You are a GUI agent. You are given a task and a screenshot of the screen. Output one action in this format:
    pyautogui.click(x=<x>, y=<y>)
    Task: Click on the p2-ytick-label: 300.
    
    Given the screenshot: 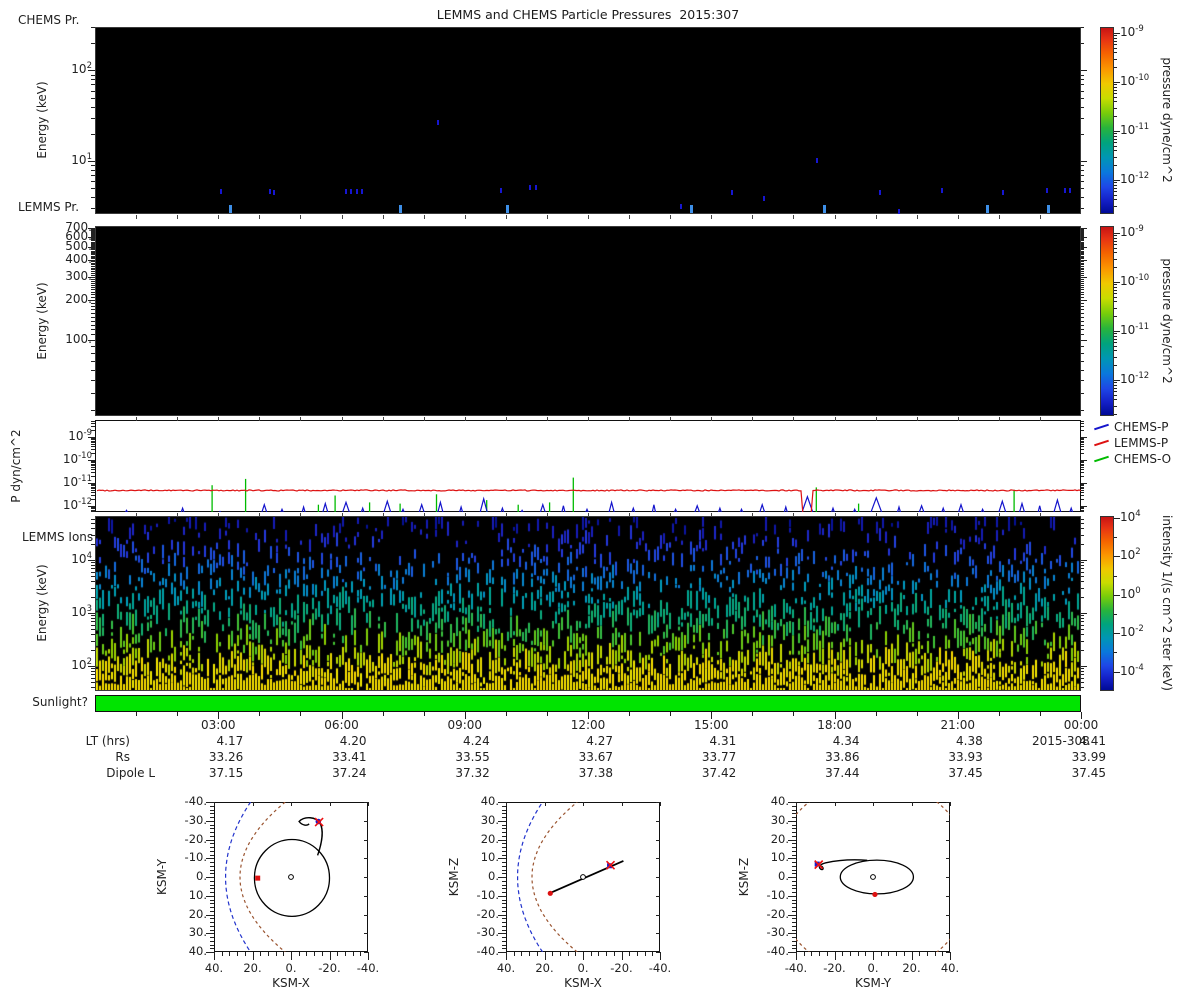 What is the action you would take?
    pyautogui.click(x=78, y=275)
    